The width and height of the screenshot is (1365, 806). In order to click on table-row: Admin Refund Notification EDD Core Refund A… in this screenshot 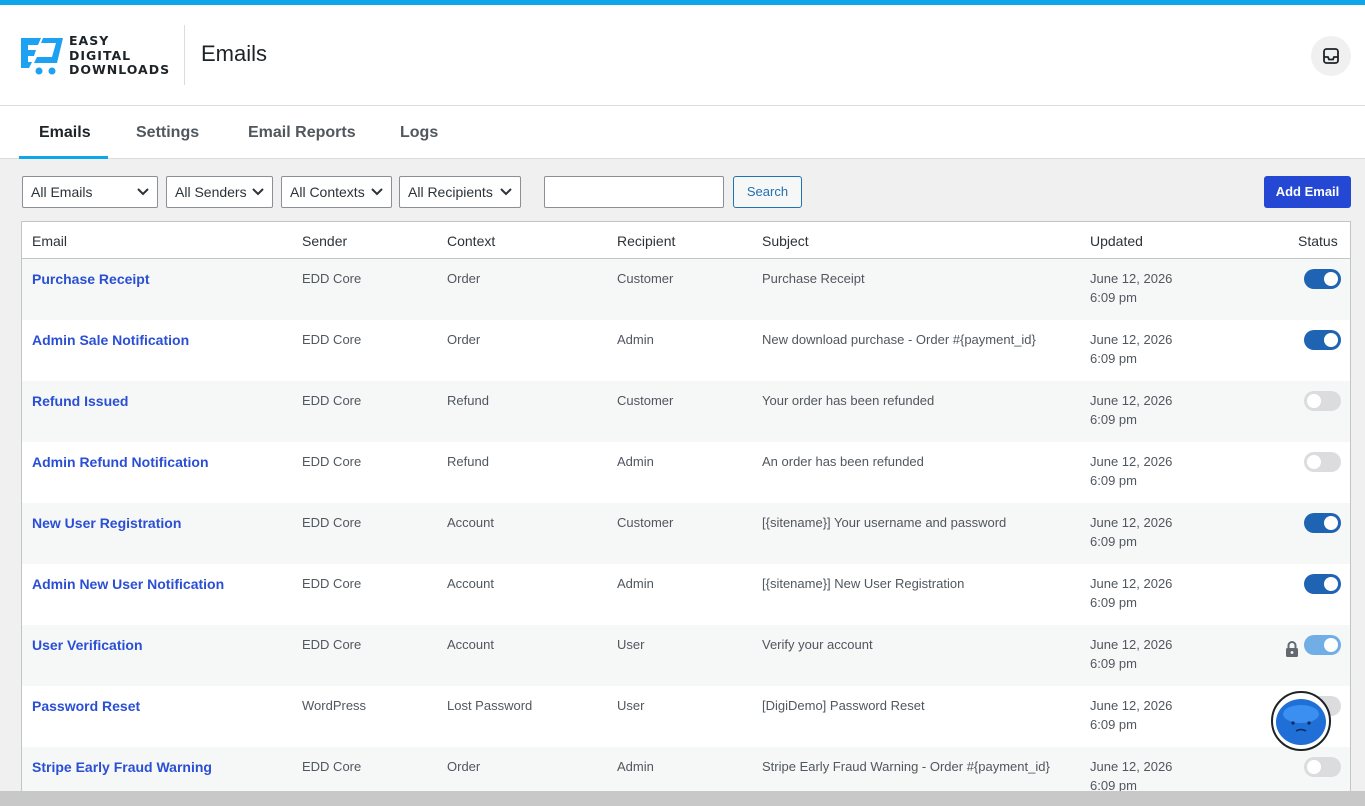, I will do `click(686, 472)`.